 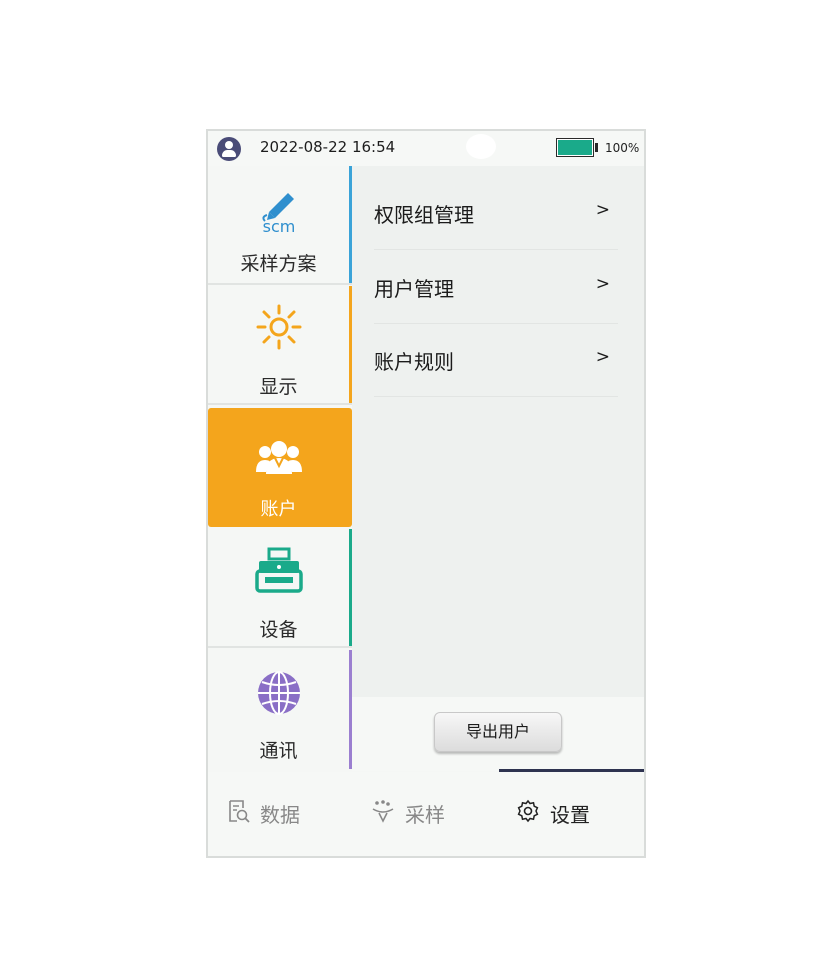 I want to click on users-icon, so click(x=278, y=458).